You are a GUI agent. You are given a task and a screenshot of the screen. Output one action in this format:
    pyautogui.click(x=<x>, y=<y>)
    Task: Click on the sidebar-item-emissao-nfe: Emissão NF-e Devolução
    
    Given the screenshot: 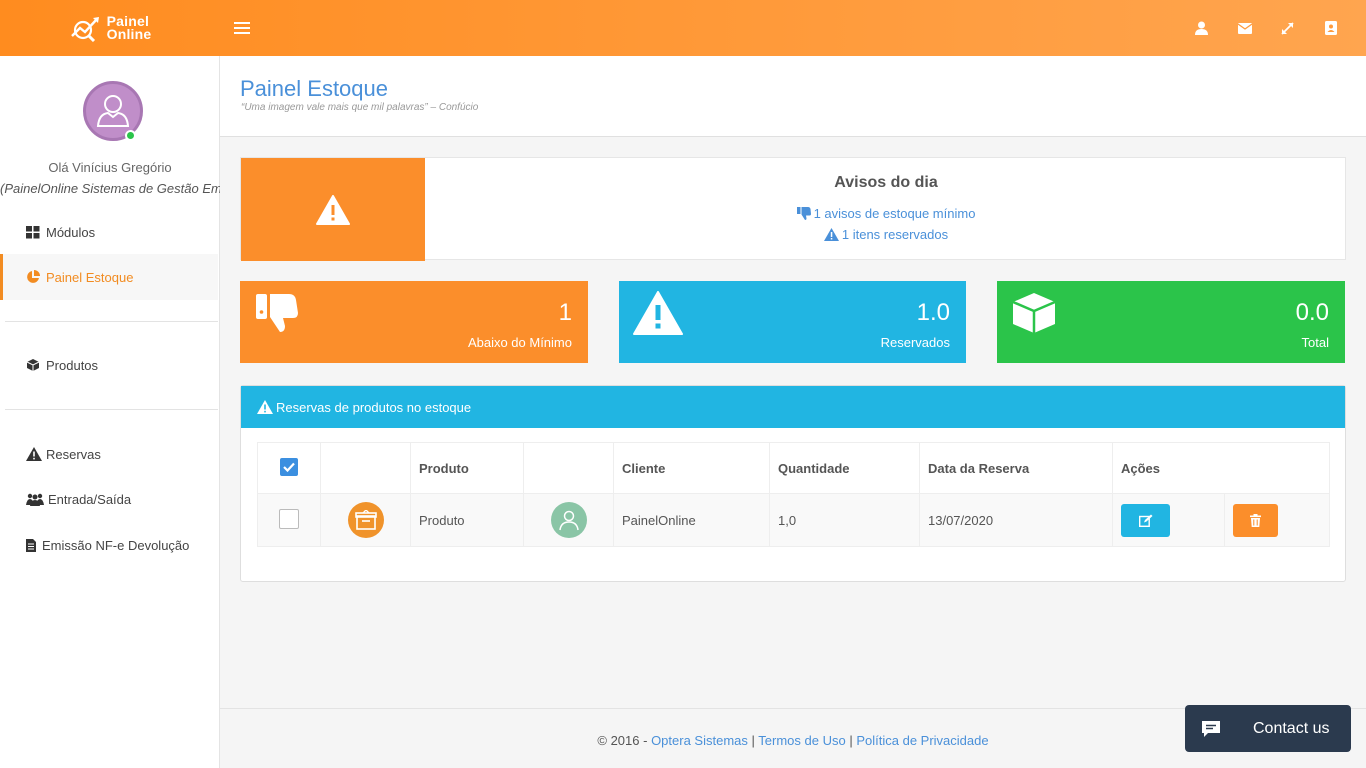 What is the action you would take?
    pyautogui.click(x=109, y=545)
    